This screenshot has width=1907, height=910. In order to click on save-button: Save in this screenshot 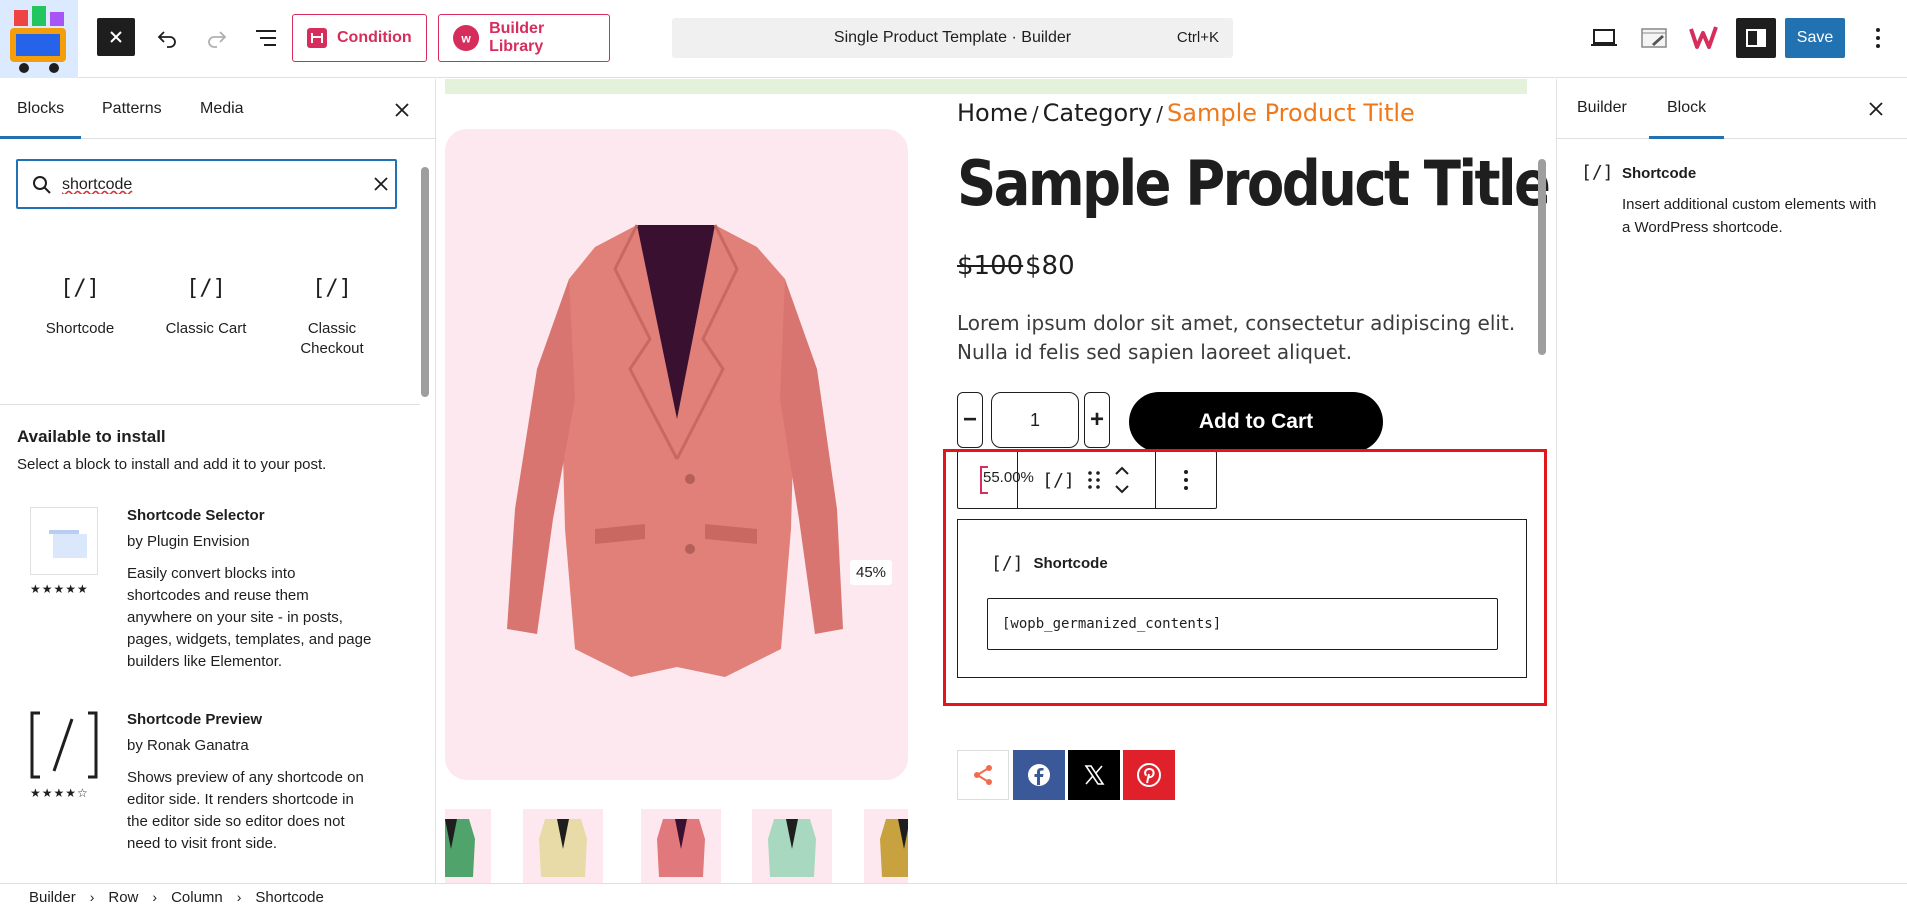, I will do `click(1815, 38)`.